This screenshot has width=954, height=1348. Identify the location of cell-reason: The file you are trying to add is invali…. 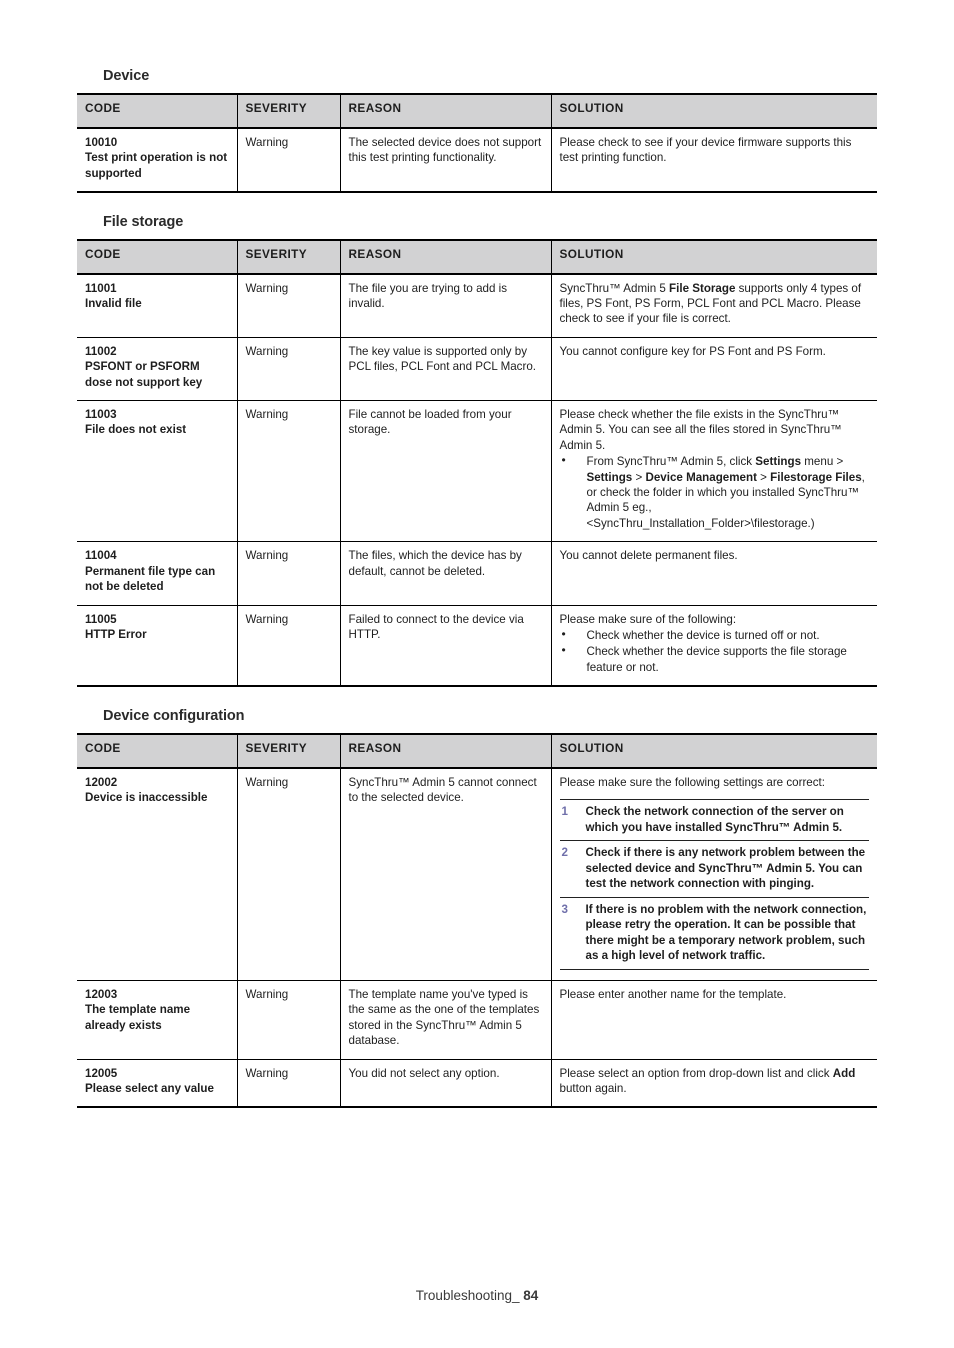
(445, 305).